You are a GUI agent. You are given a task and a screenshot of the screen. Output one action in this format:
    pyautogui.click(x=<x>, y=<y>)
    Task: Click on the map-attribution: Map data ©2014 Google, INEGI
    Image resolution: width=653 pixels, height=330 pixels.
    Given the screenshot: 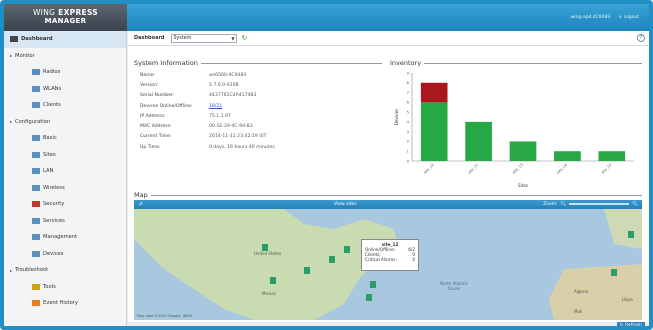 What is the action you would take?
    pyautogui.click(x=165, y=316)
    